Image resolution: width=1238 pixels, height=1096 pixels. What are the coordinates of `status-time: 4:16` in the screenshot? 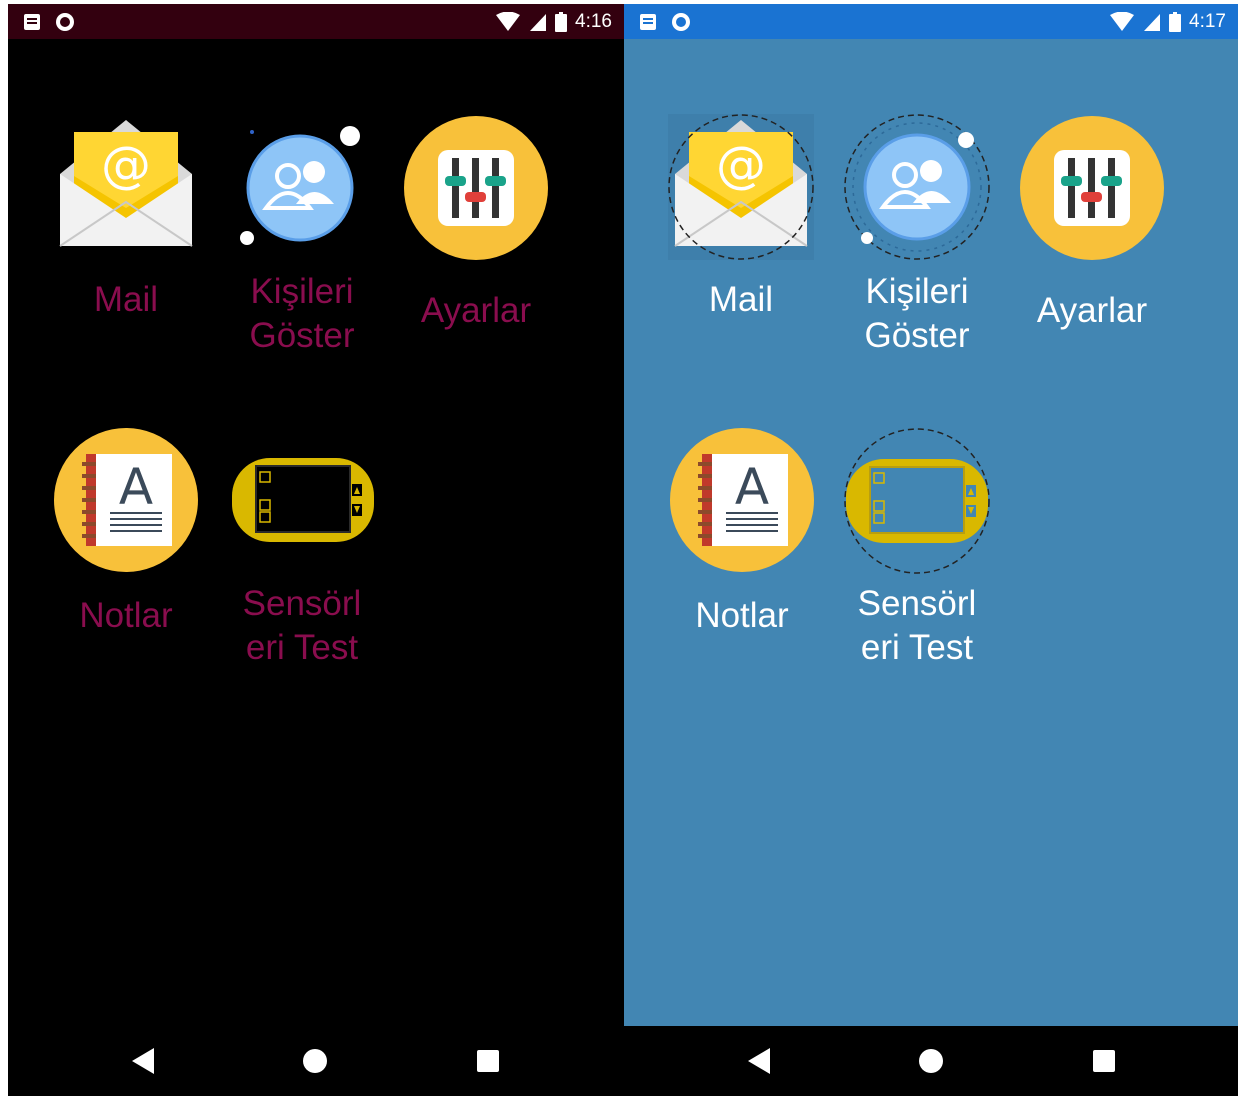 It's located at (593, 21).